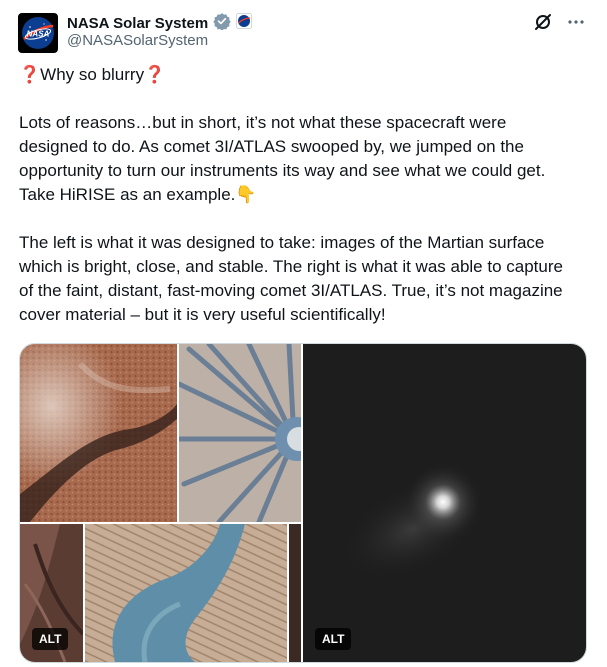 This screenshot has width=607, height=667. What do you see at coordinates (92, 74) in the screenshot?
I see `post-line-heading: ❓Why so blurry❓` at bounding box center [92, 74].